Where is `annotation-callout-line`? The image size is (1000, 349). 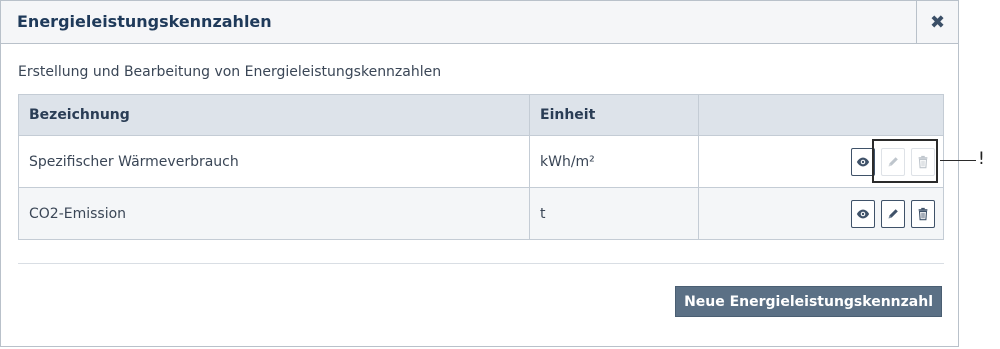
annotation-callout-line is located at coordinates (958, 160).